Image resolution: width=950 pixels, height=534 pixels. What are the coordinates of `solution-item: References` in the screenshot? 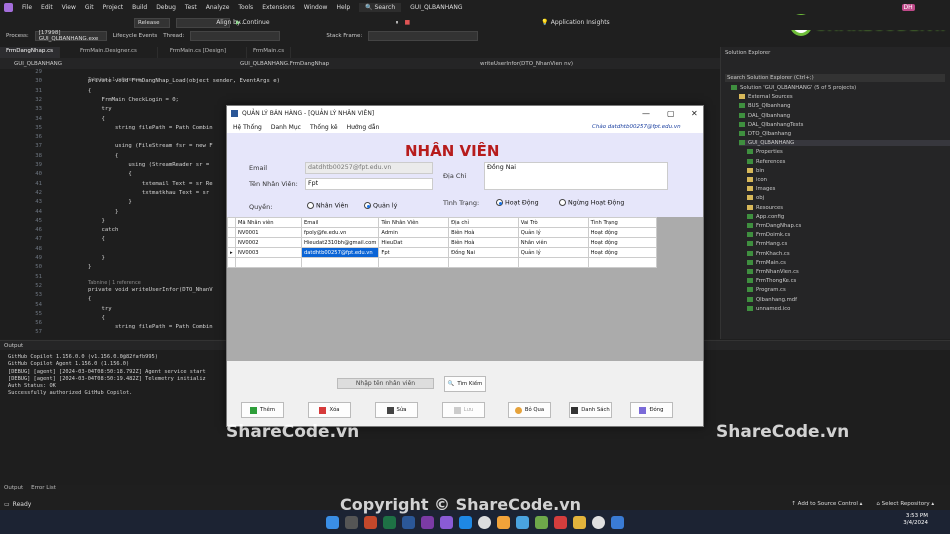 It's located at (766, 161).